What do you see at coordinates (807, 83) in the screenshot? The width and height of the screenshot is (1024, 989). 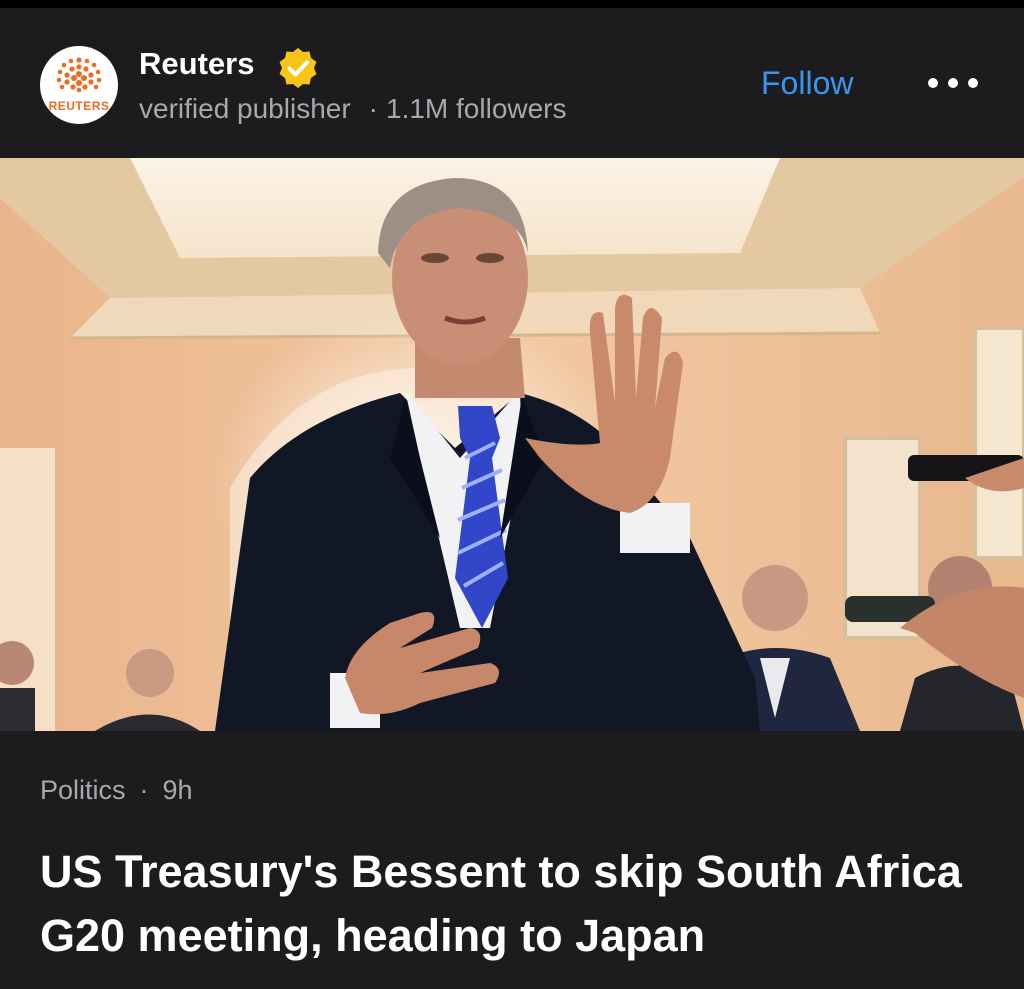 I see `follow-button: Follow` at bounding box center [807, 83].